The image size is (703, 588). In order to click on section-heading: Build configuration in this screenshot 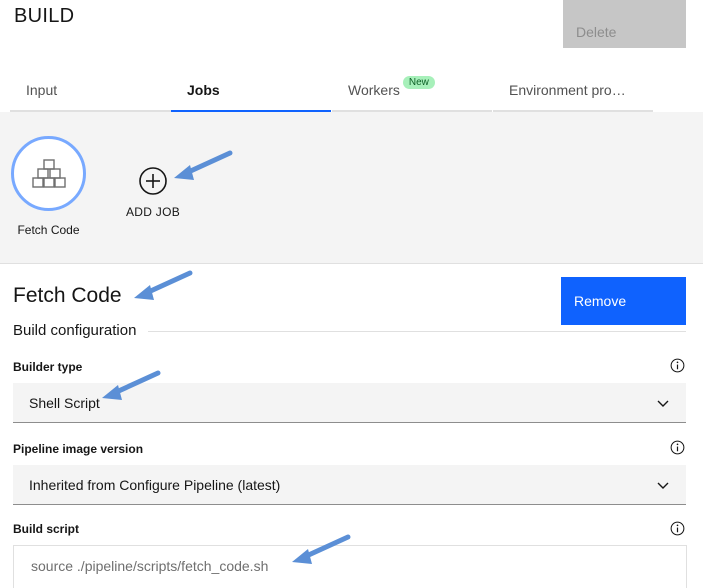, I will do `click(81, 330)`.